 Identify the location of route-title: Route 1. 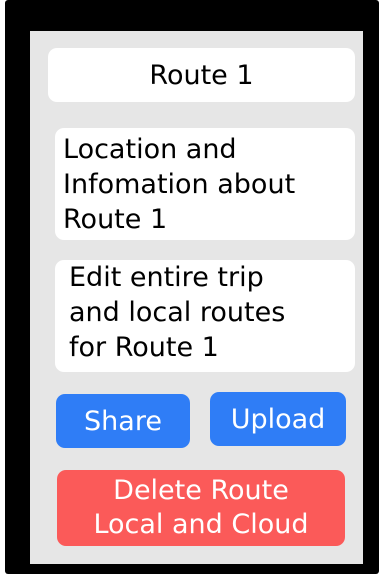
(201, 75).